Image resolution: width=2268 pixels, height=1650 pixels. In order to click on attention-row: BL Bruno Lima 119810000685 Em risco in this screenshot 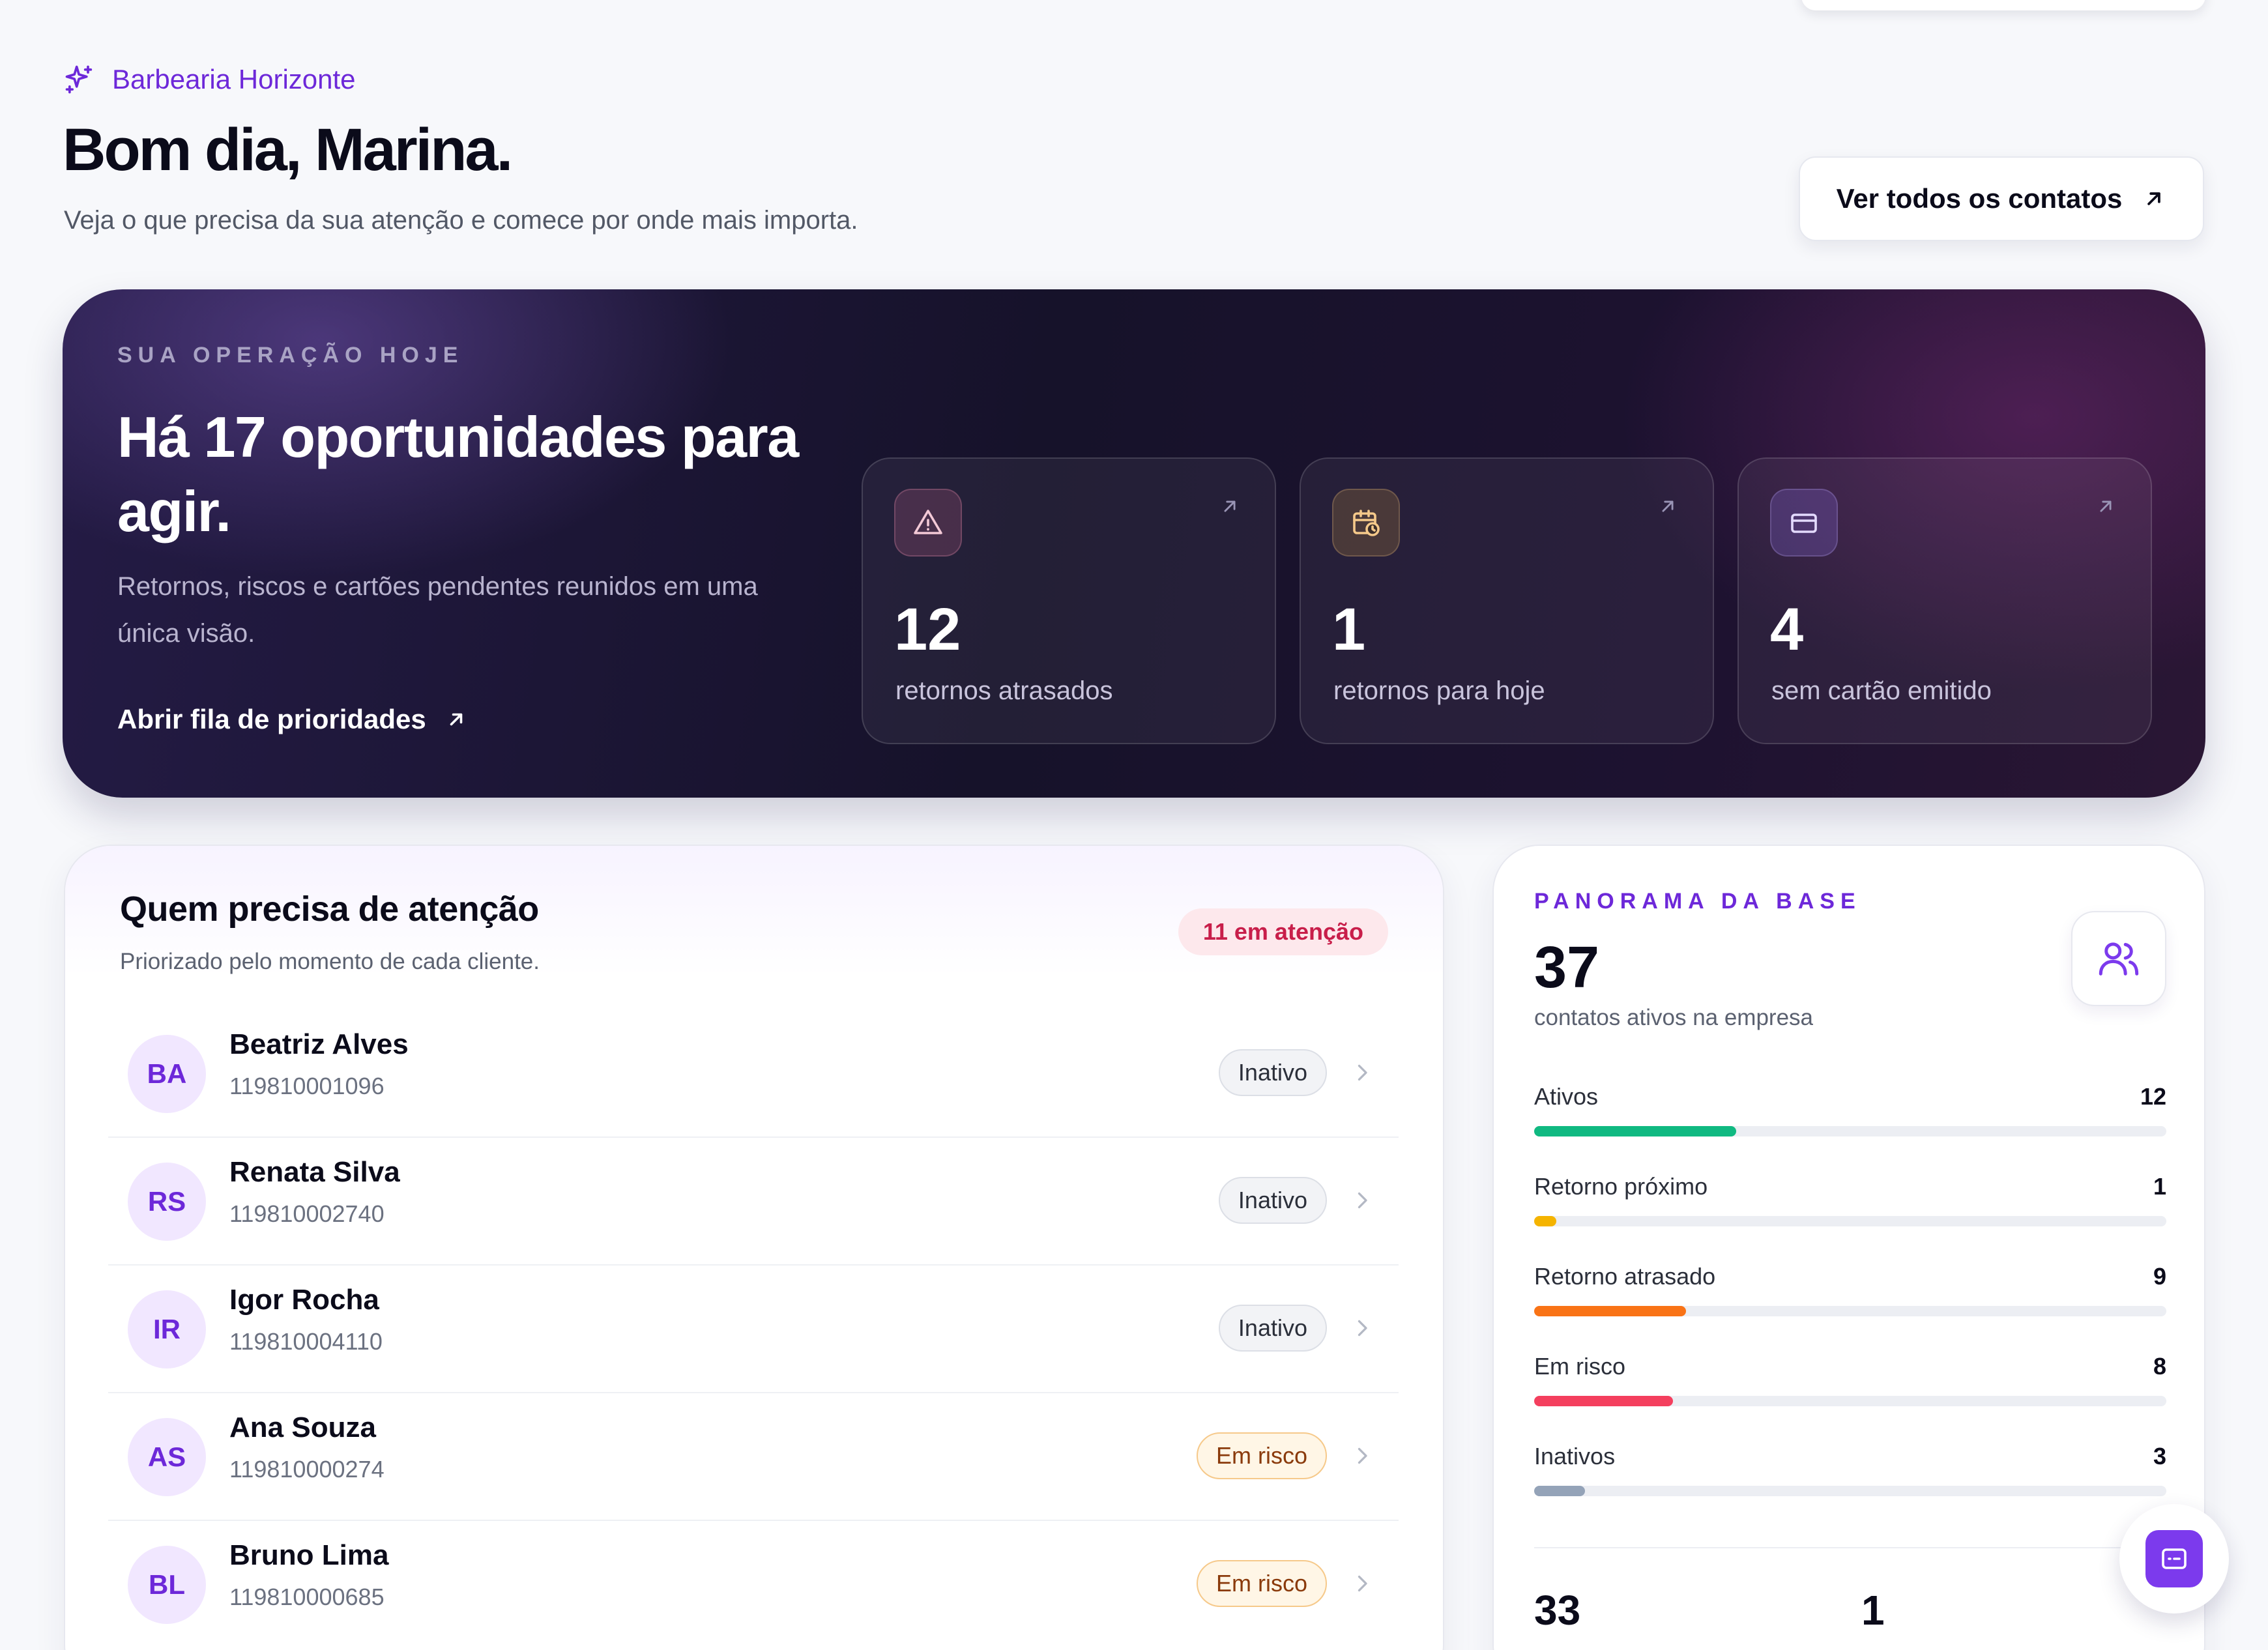, I will do `click(753, 1585)`.